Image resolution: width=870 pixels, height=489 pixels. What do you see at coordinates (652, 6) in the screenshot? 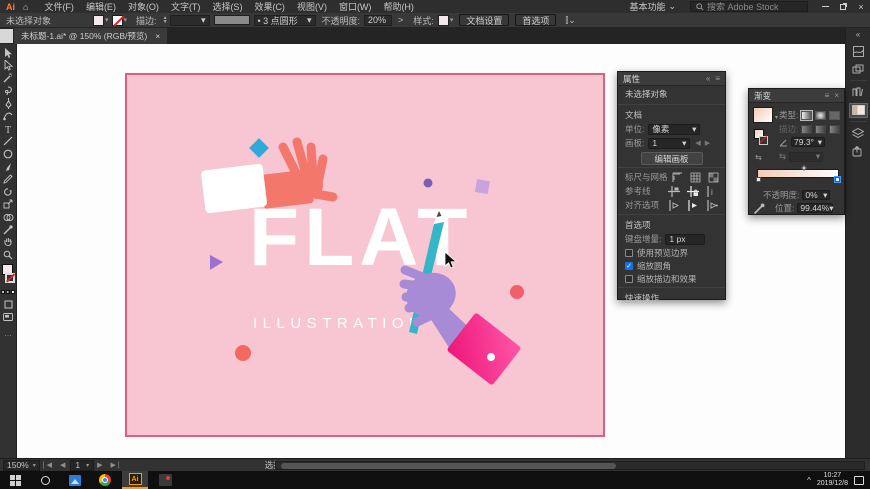
I see `workspace-switcher: 基本功能 ⌄` at bounding box center [652, 6].